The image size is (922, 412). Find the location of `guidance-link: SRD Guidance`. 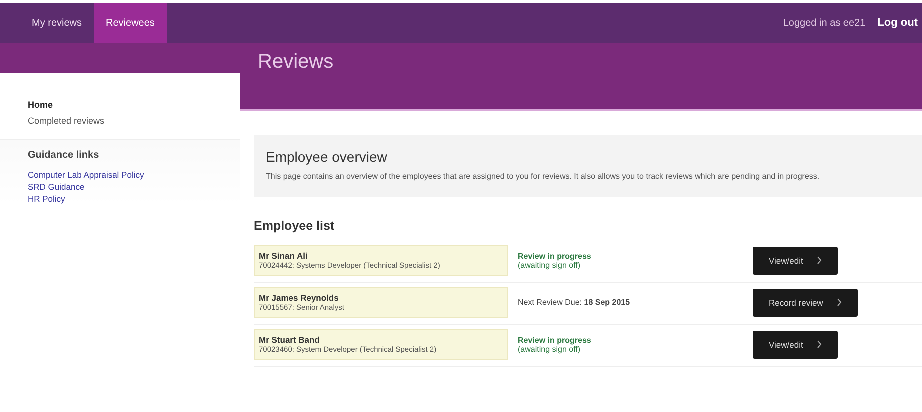

guidance-link: SRD Guidance is located at coordinates (120, 187).